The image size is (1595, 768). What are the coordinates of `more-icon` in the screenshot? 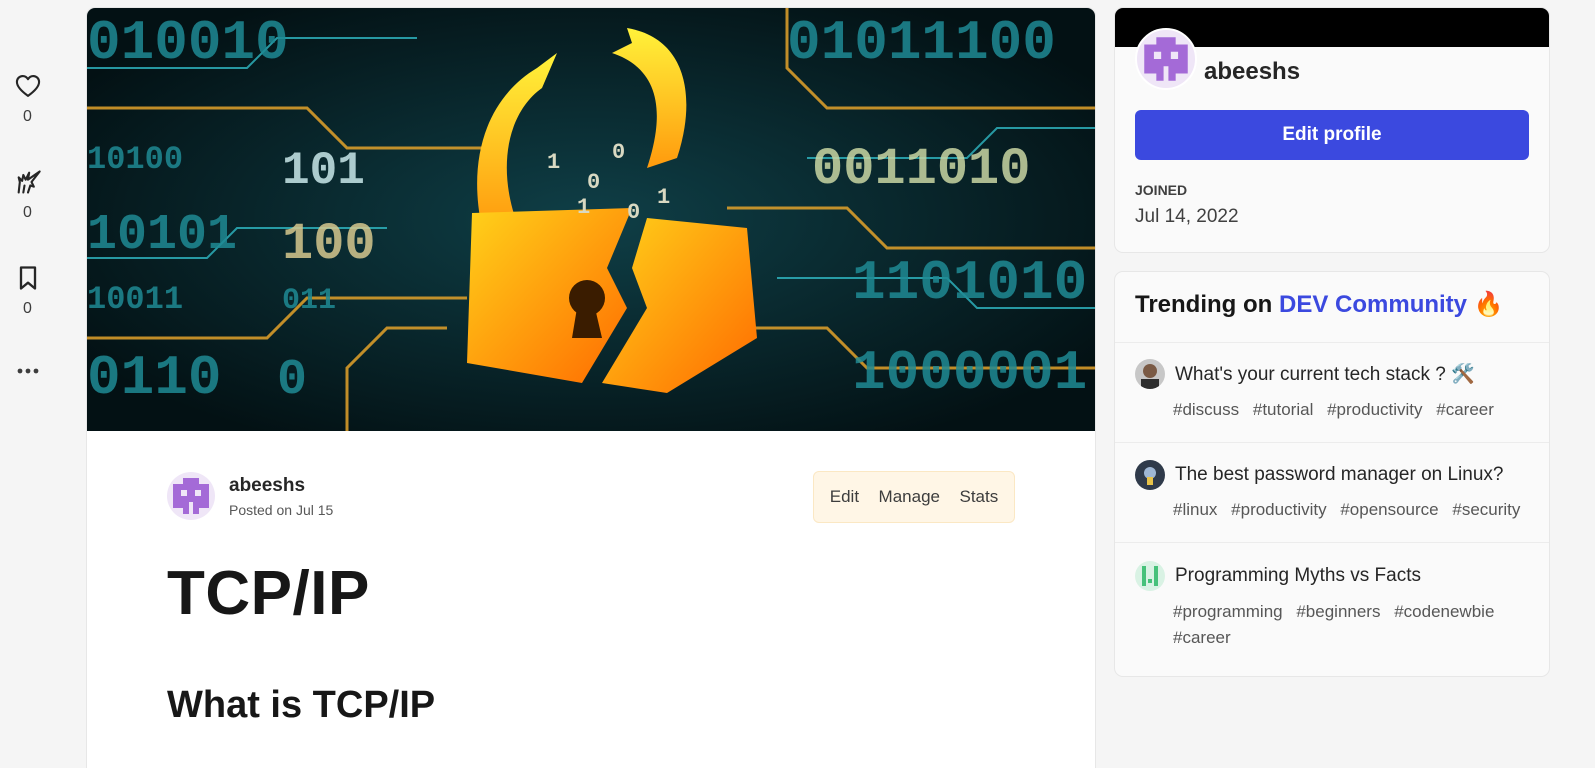 It's located at (27, 371).